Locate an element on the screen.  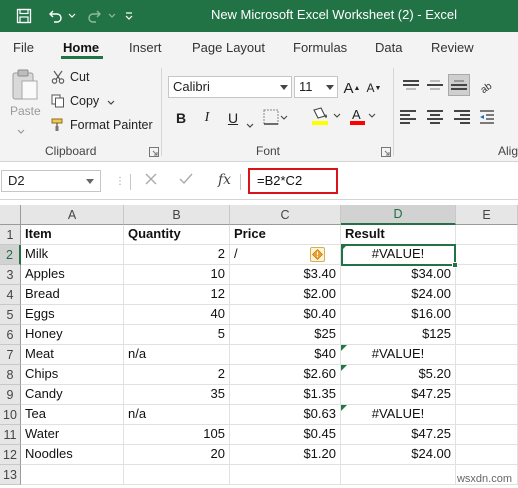
cell-c13 is located at coordinates (285, 475).